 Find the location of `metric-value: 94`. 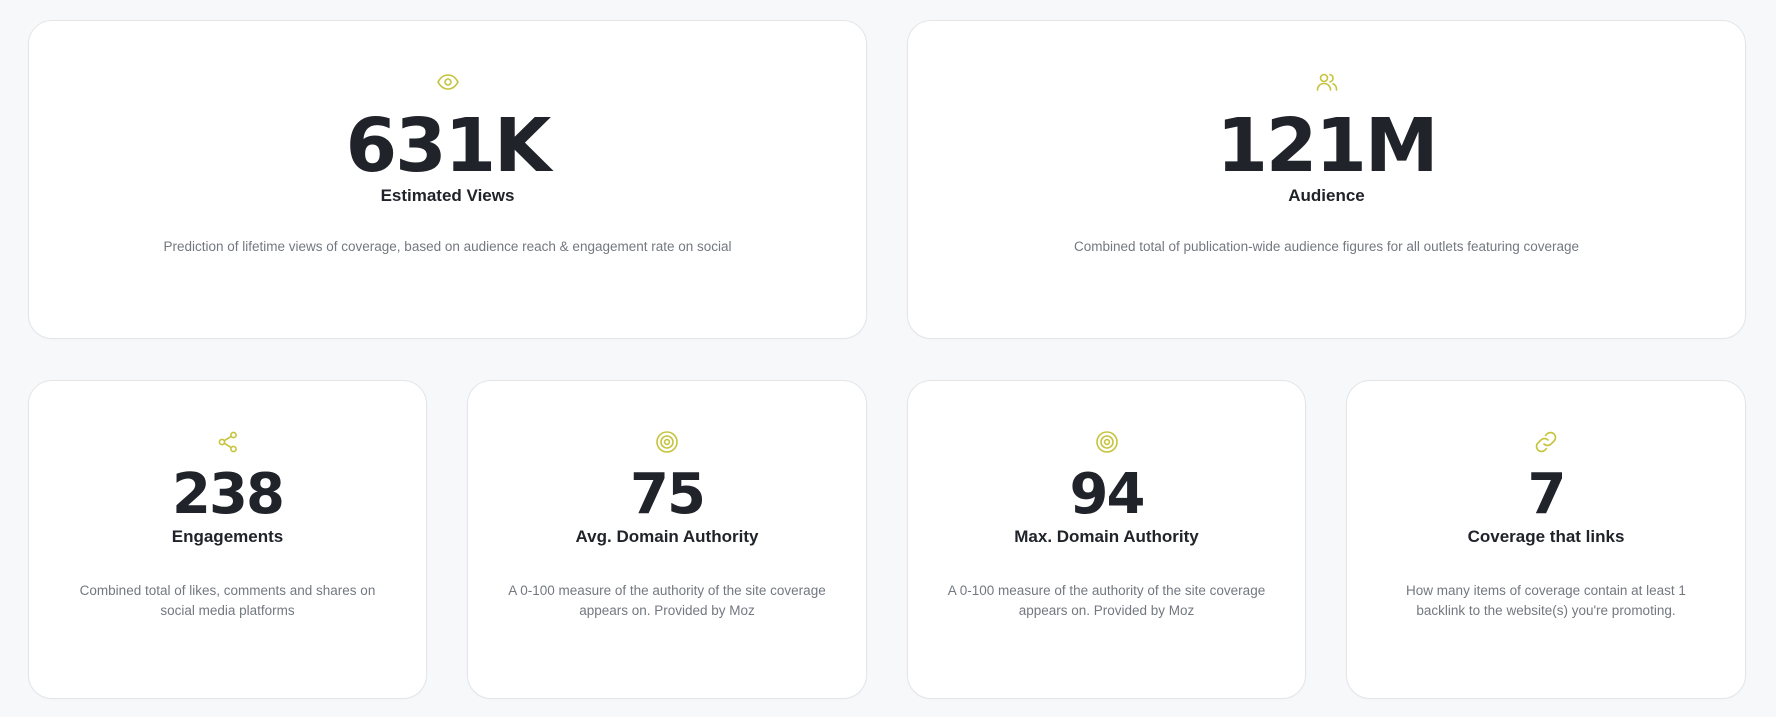

metric-value: 94 is located at coordinates (1107, 494).